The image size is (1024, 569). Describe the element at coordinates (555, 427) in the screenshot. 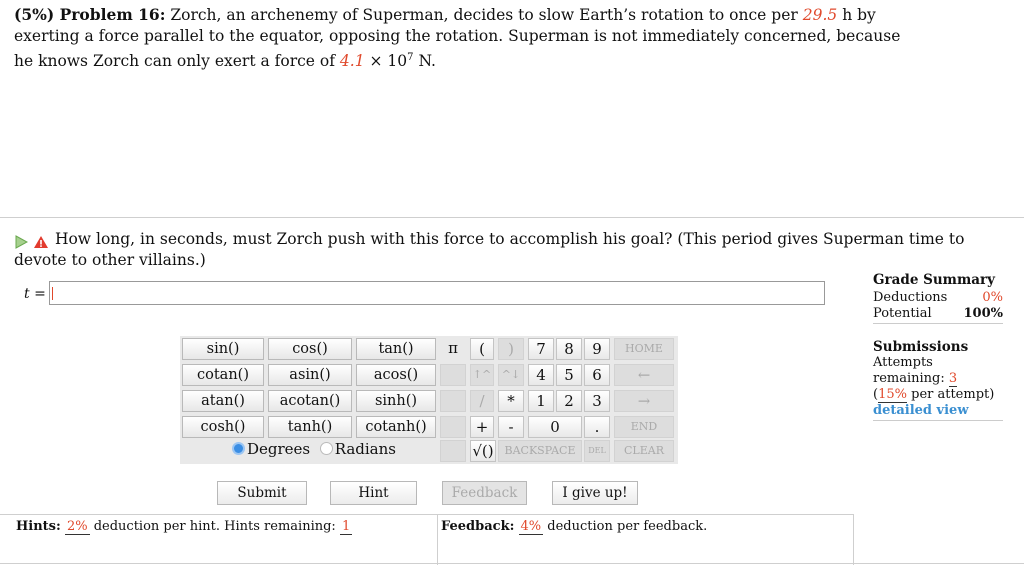

I see `key-0: 0` at that location.